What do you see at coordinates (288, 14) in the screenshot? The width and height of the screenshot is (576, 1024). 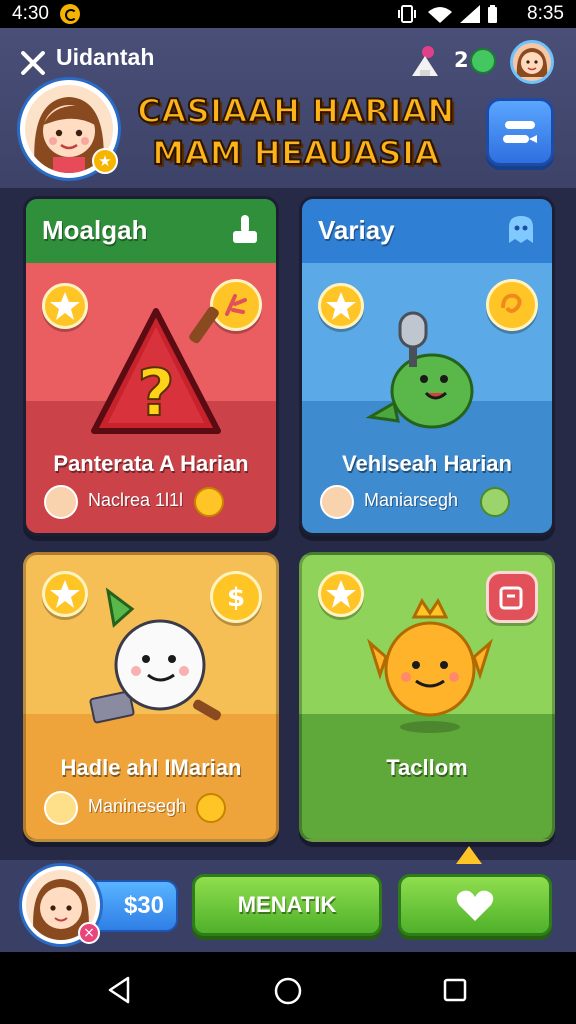 I see `status-bar: 4:30 8:35` at bounding box center [288, 14].